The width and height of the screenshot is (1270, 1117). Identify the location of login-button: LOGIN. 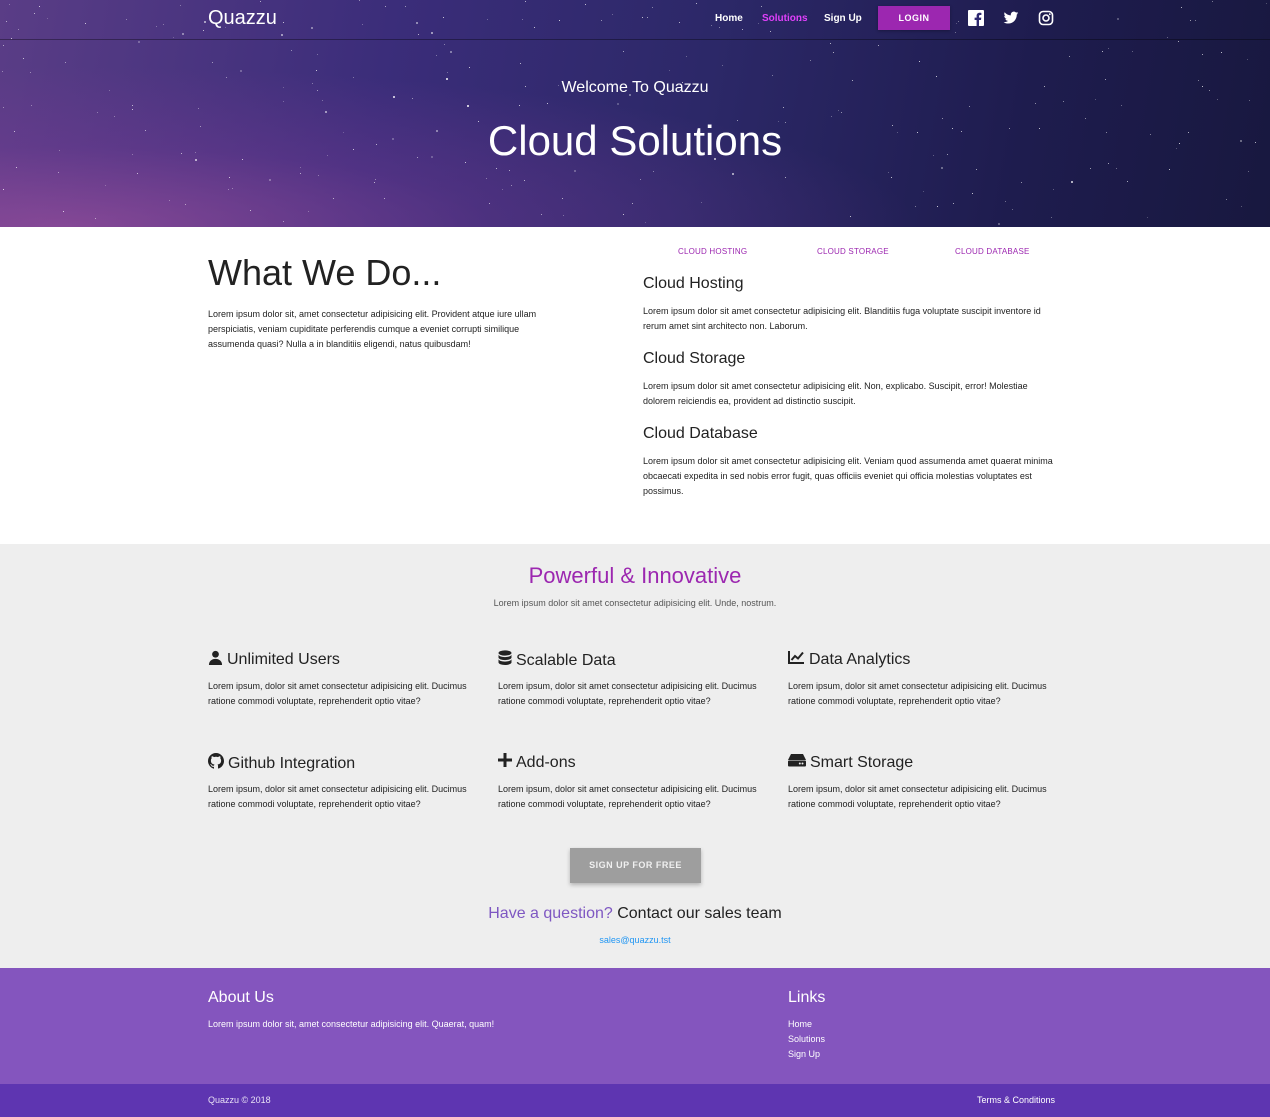
(914, 18).